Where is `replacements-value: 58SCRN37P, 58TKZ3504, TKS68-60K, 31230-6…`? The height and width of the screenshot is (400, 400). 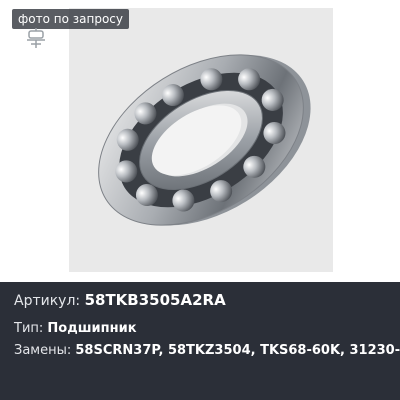 replacements-value: 58SCRN37P, 58TKZ3504, TKS68-60K, 31230-6… is located at coordinates (237, 350).